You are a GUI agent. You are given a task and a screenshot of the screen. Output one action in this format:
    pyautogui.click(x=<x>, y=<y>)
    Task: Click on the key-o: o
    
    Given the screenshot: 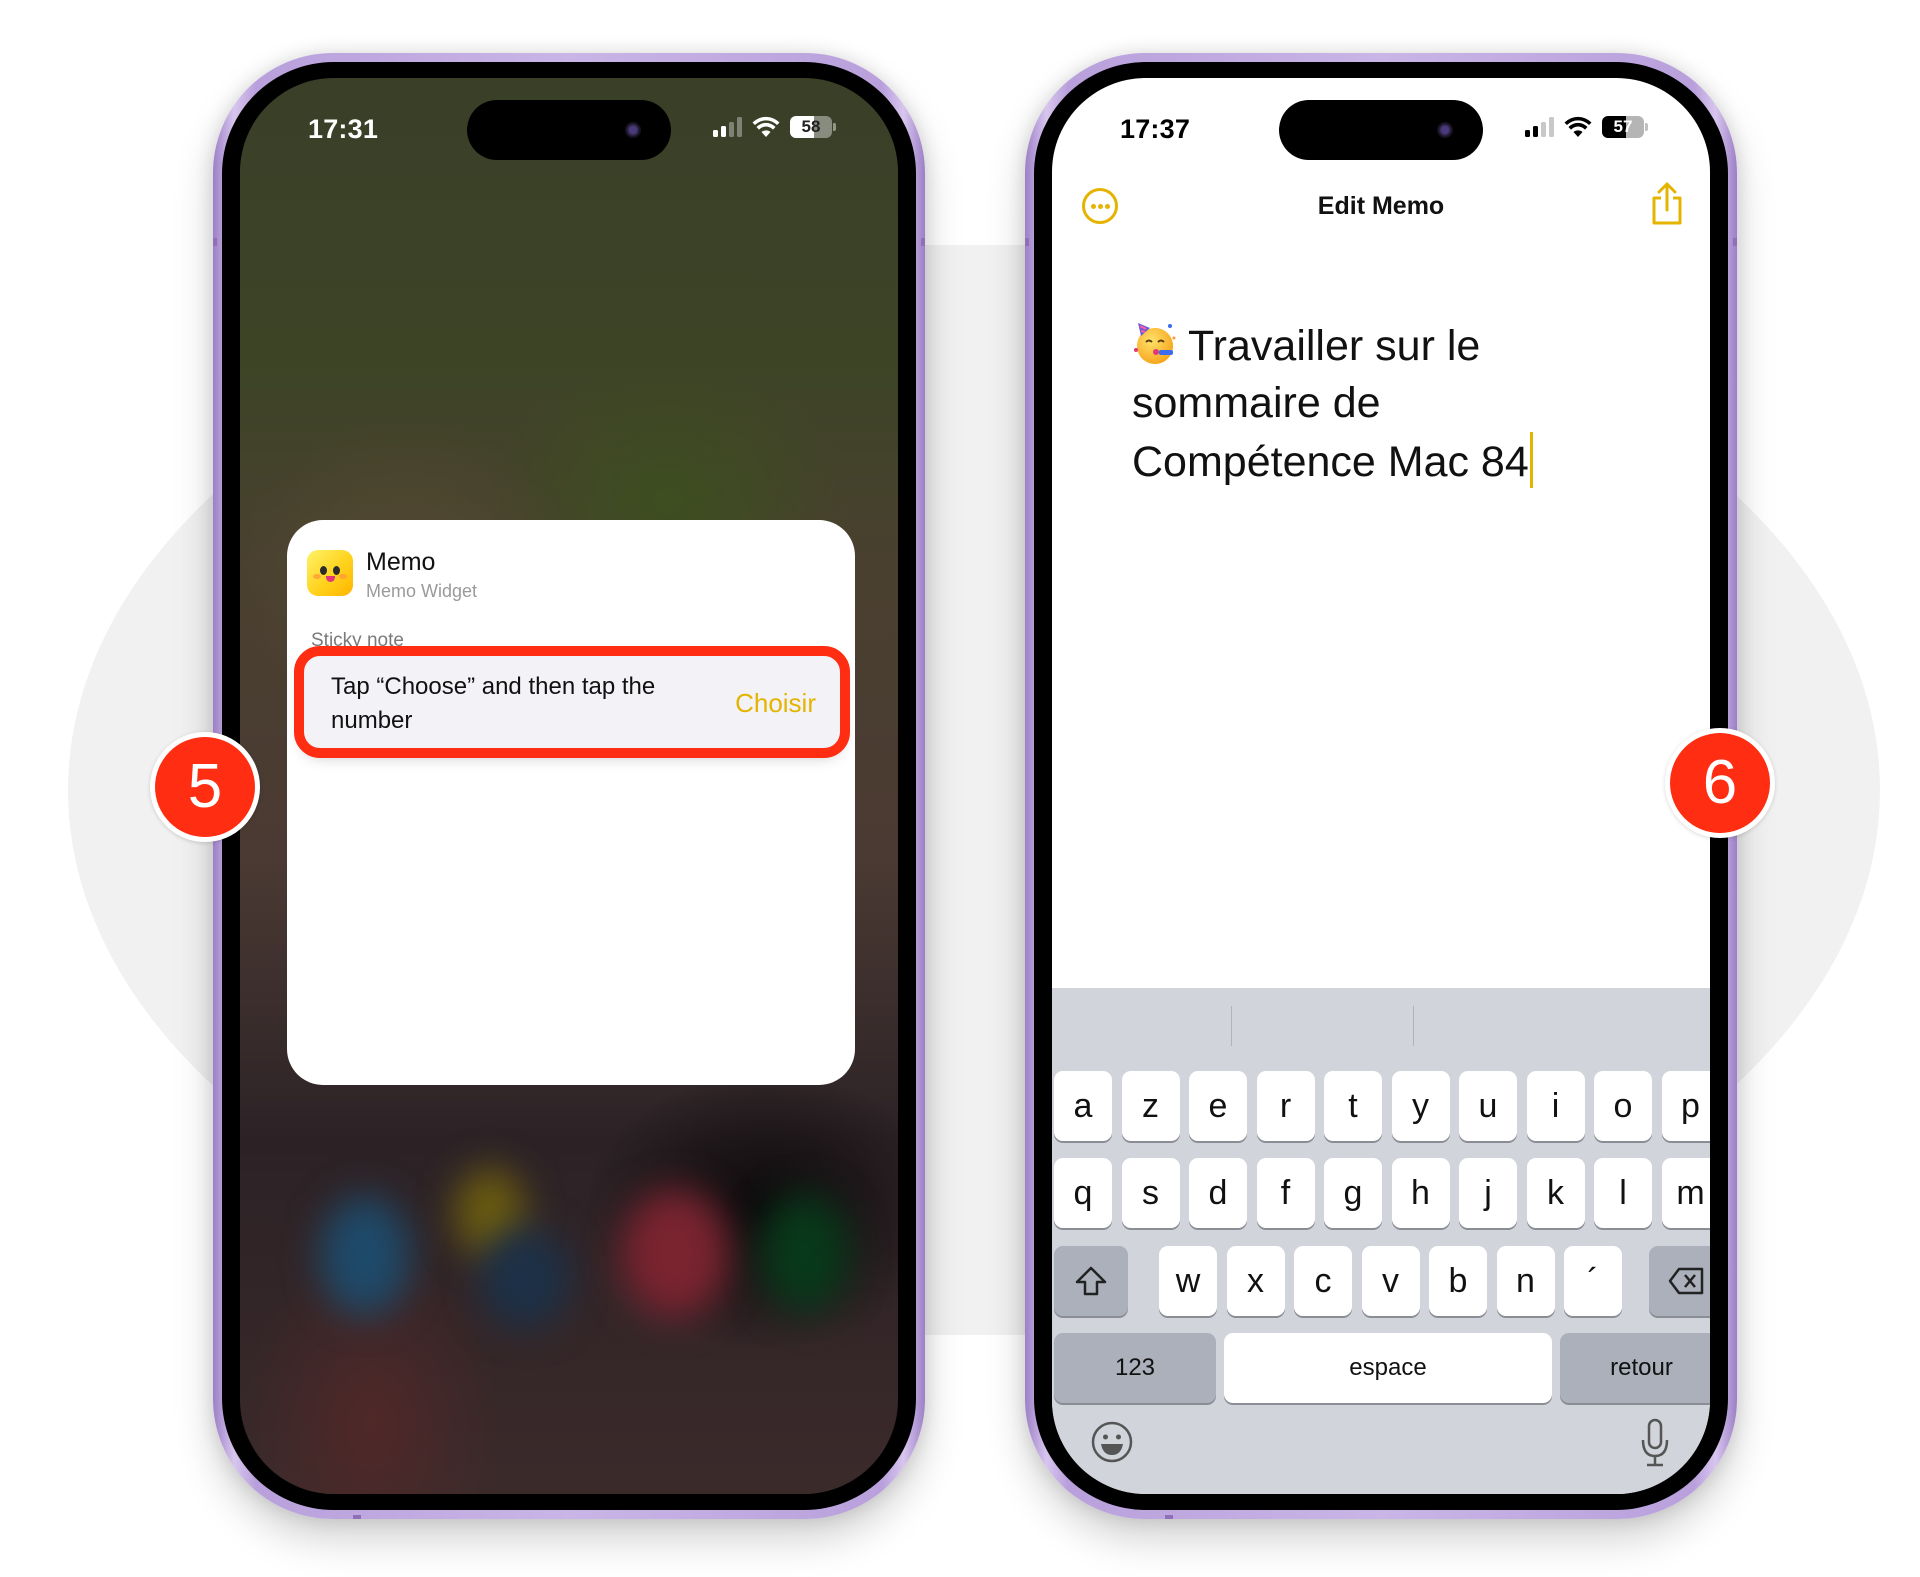 What is the action you would take?
    pyautogui.click(x=1623, y=1106)
    